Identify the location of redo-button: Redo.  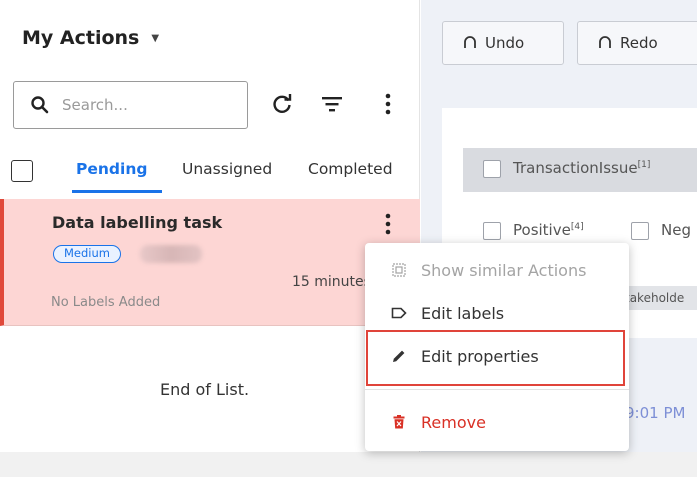
(637, 43).